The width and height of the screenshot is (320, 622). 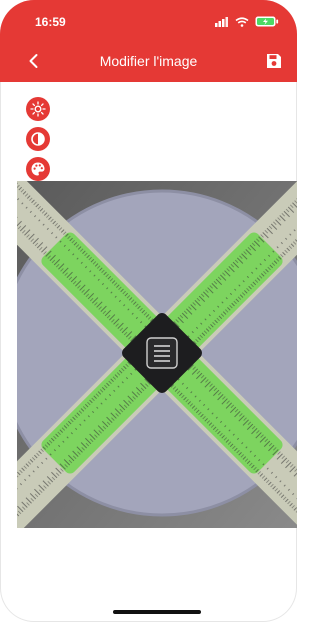 I want to click on brightness-icon, so click(x=38, y=109).